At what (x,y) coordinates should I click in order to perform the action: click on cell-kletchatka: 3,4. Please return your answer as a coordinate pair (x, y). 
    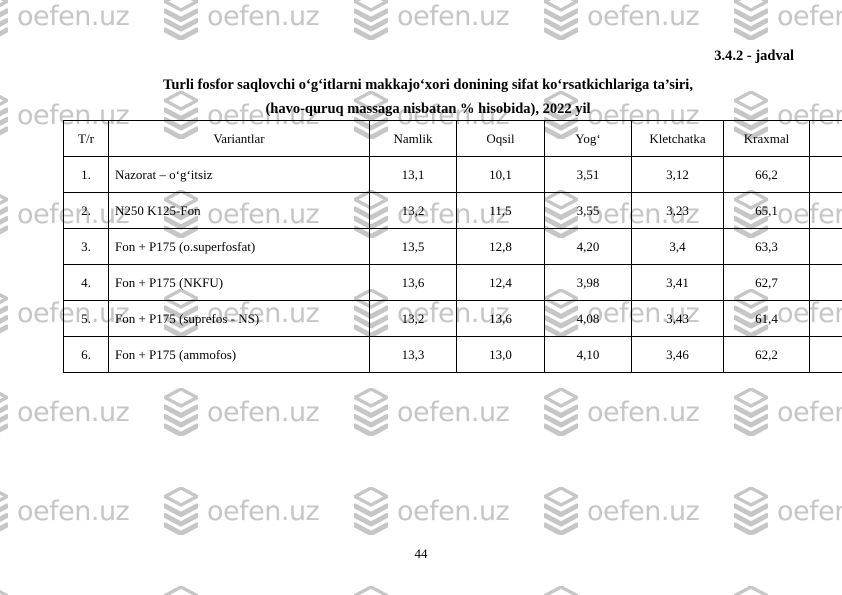
    Looking at the image, I should click on (677, 246).